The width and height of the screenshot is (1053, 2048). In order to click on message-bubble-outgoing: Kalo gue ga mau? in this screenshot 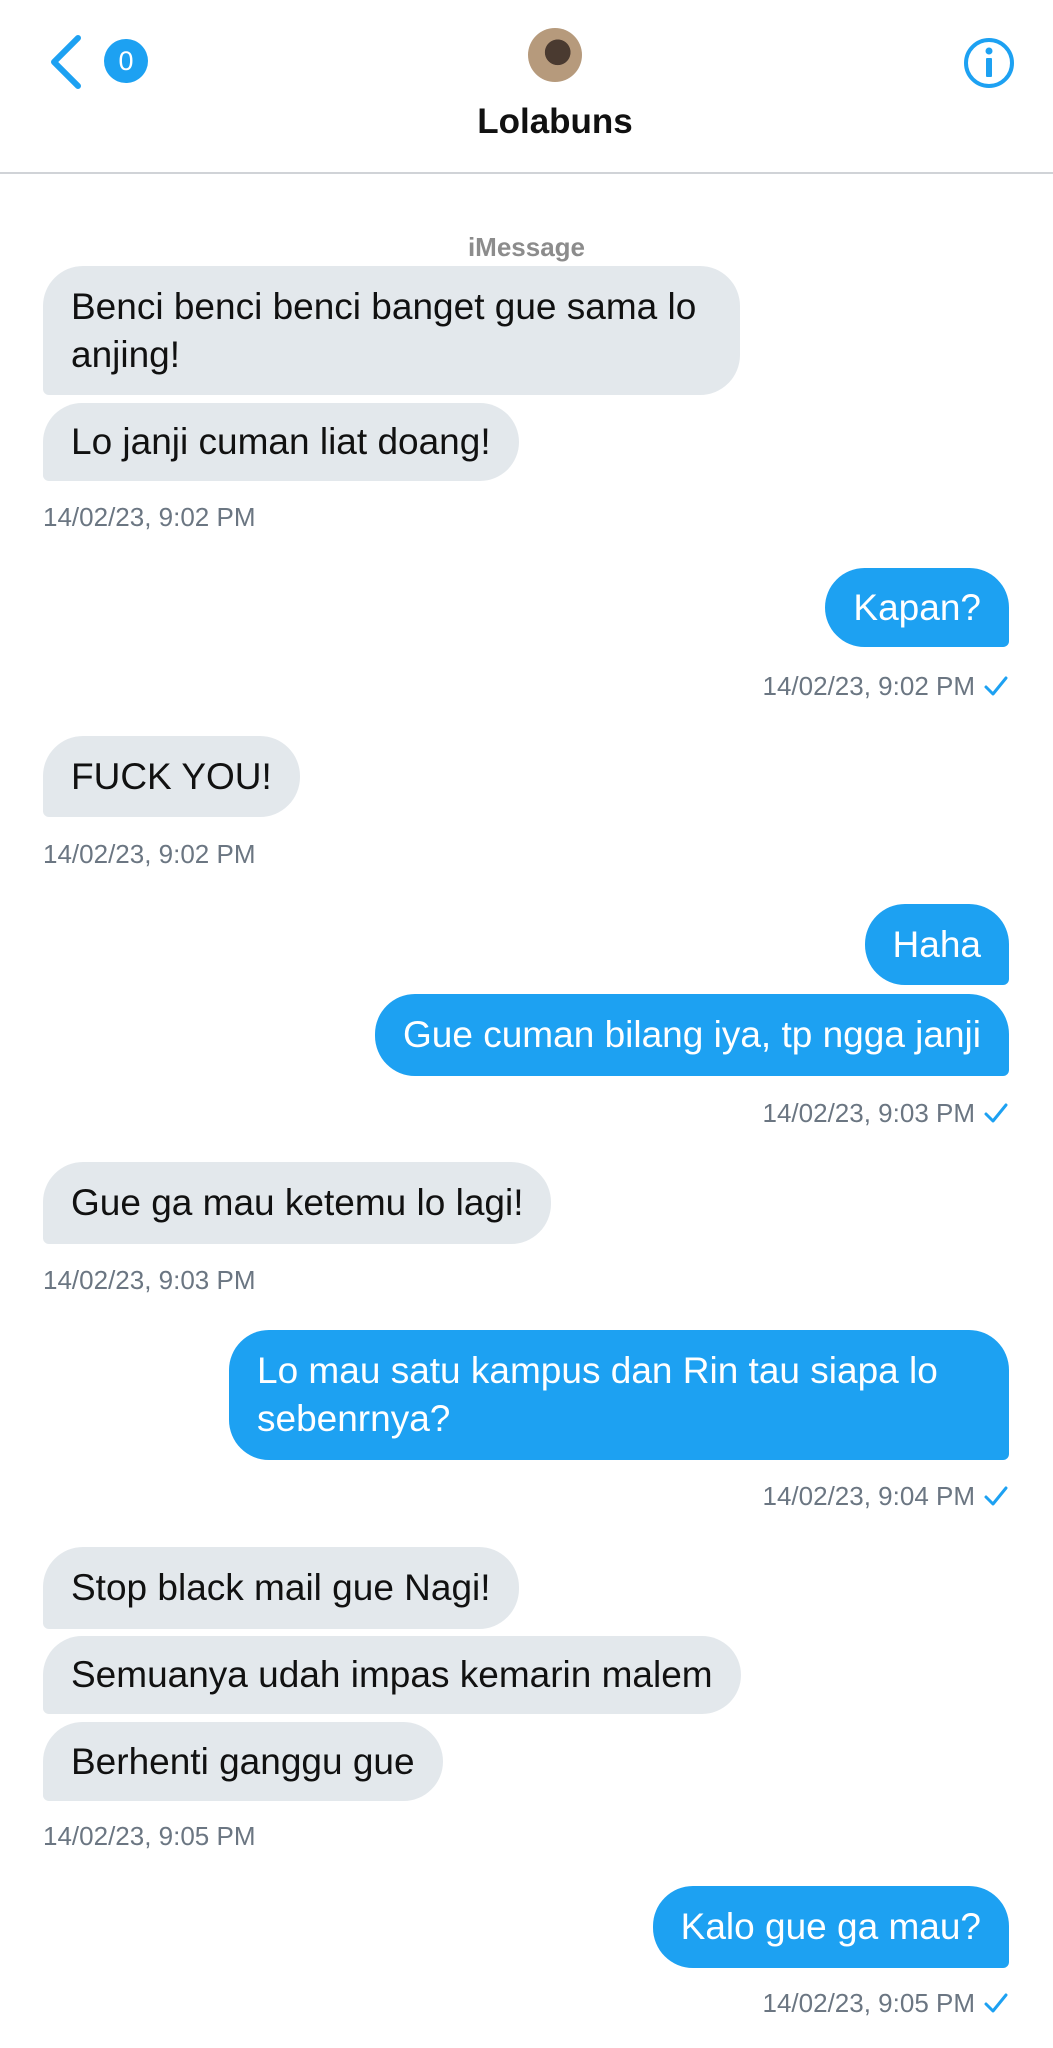, I will do `click(830, 1927)`.